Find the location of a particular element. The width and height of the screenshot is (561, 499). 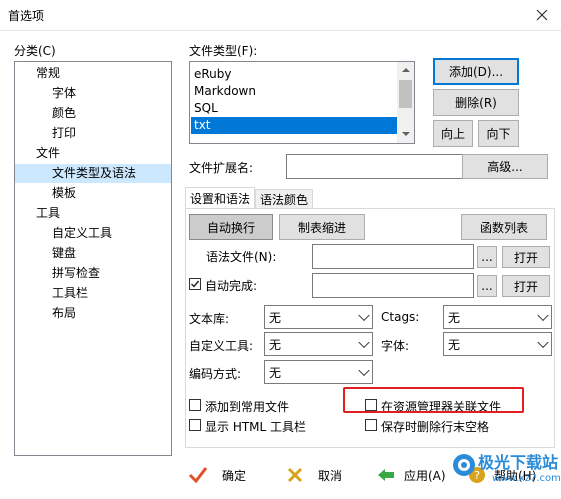

list-item: Markdown is located at coordinates (294, 91).